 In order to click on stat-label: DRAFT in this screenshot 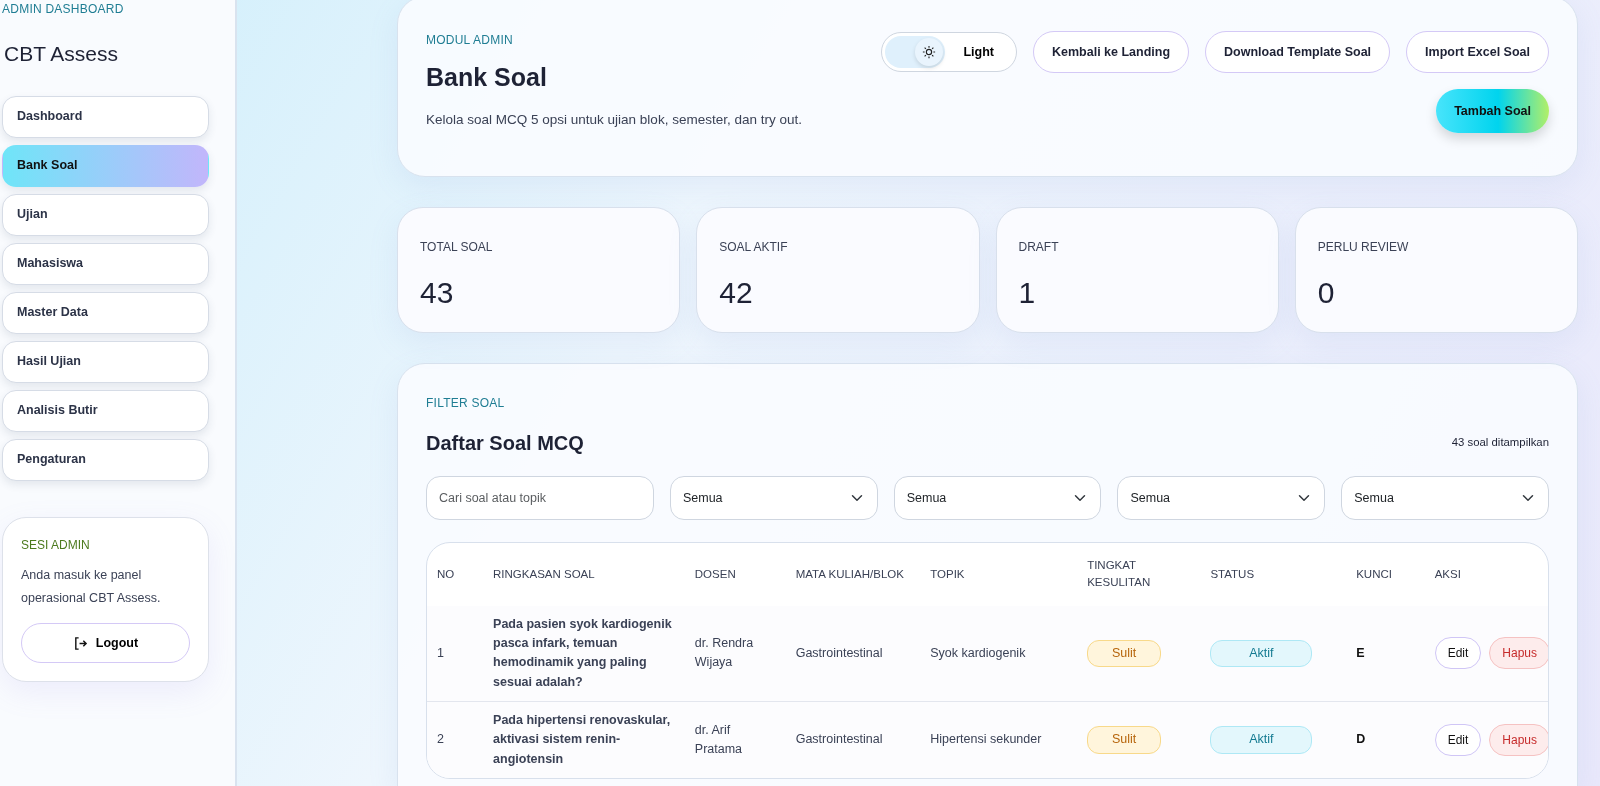, I will do `click(1039, 247)`.